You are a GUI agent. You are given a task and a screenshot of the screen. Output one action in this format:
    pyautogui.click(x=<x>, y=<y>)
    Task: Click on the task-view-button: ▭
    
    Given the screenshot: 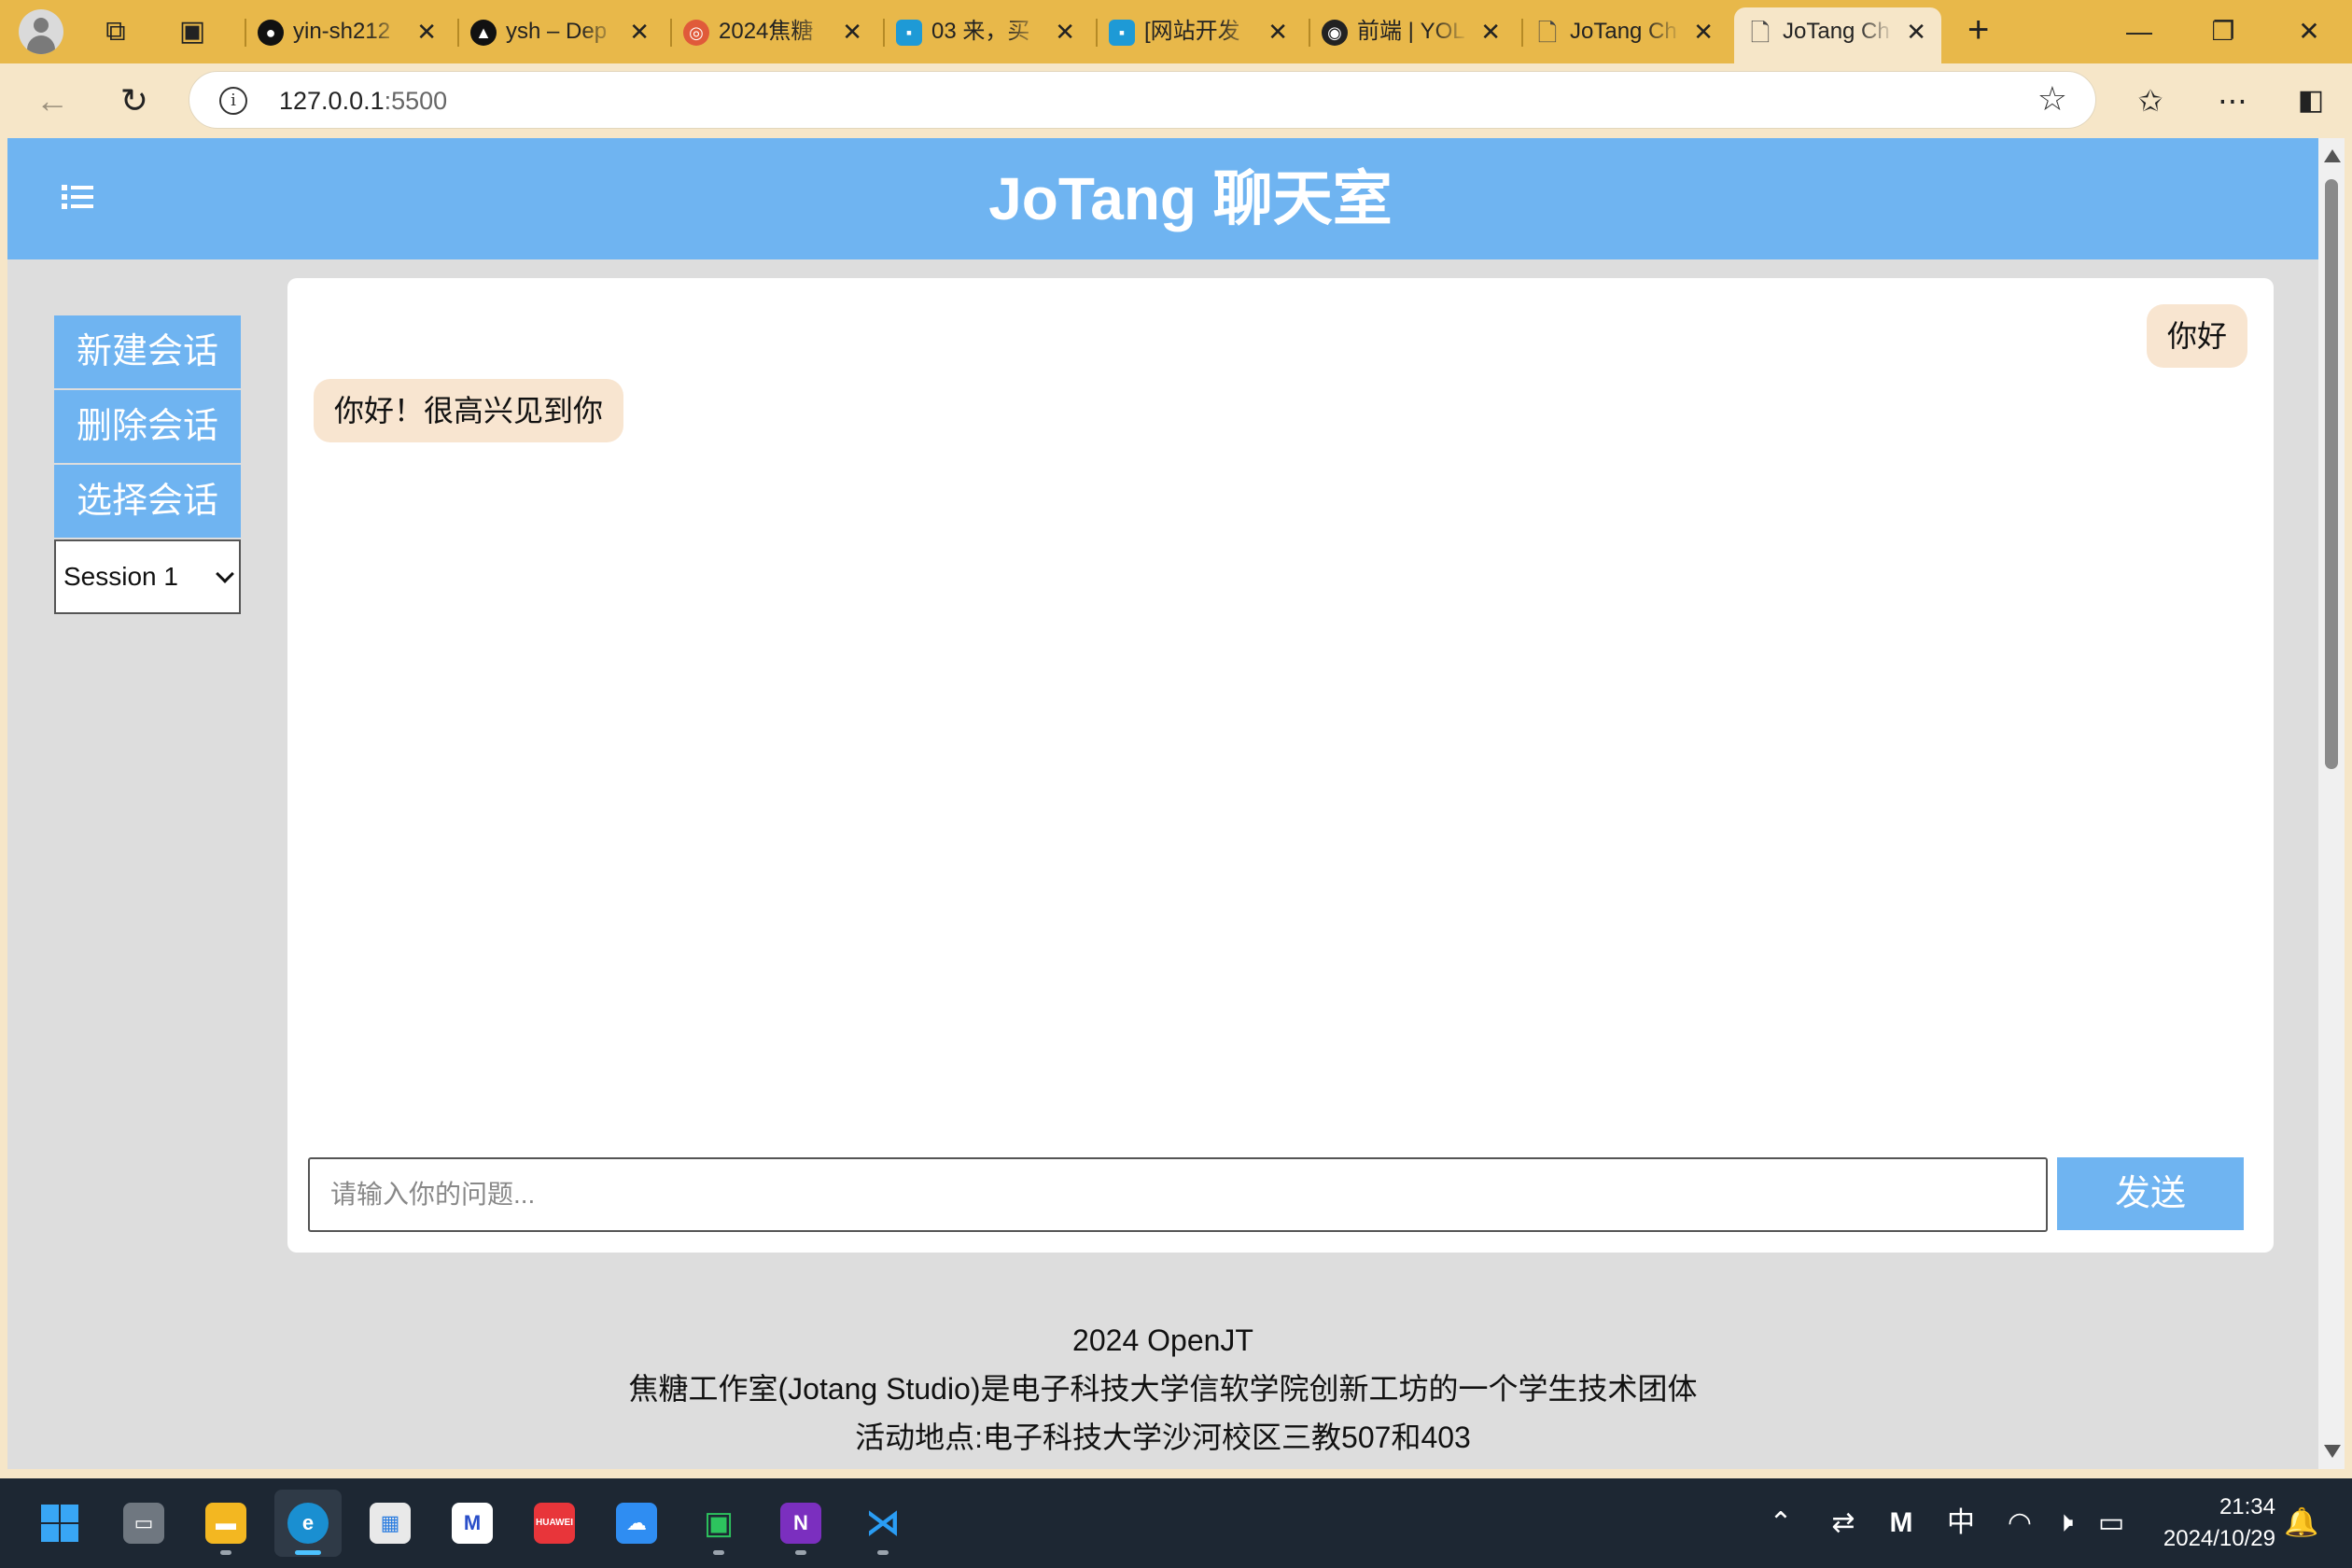 What is the action you would take?
    pyautogui.click(x=143, y=1523)
    